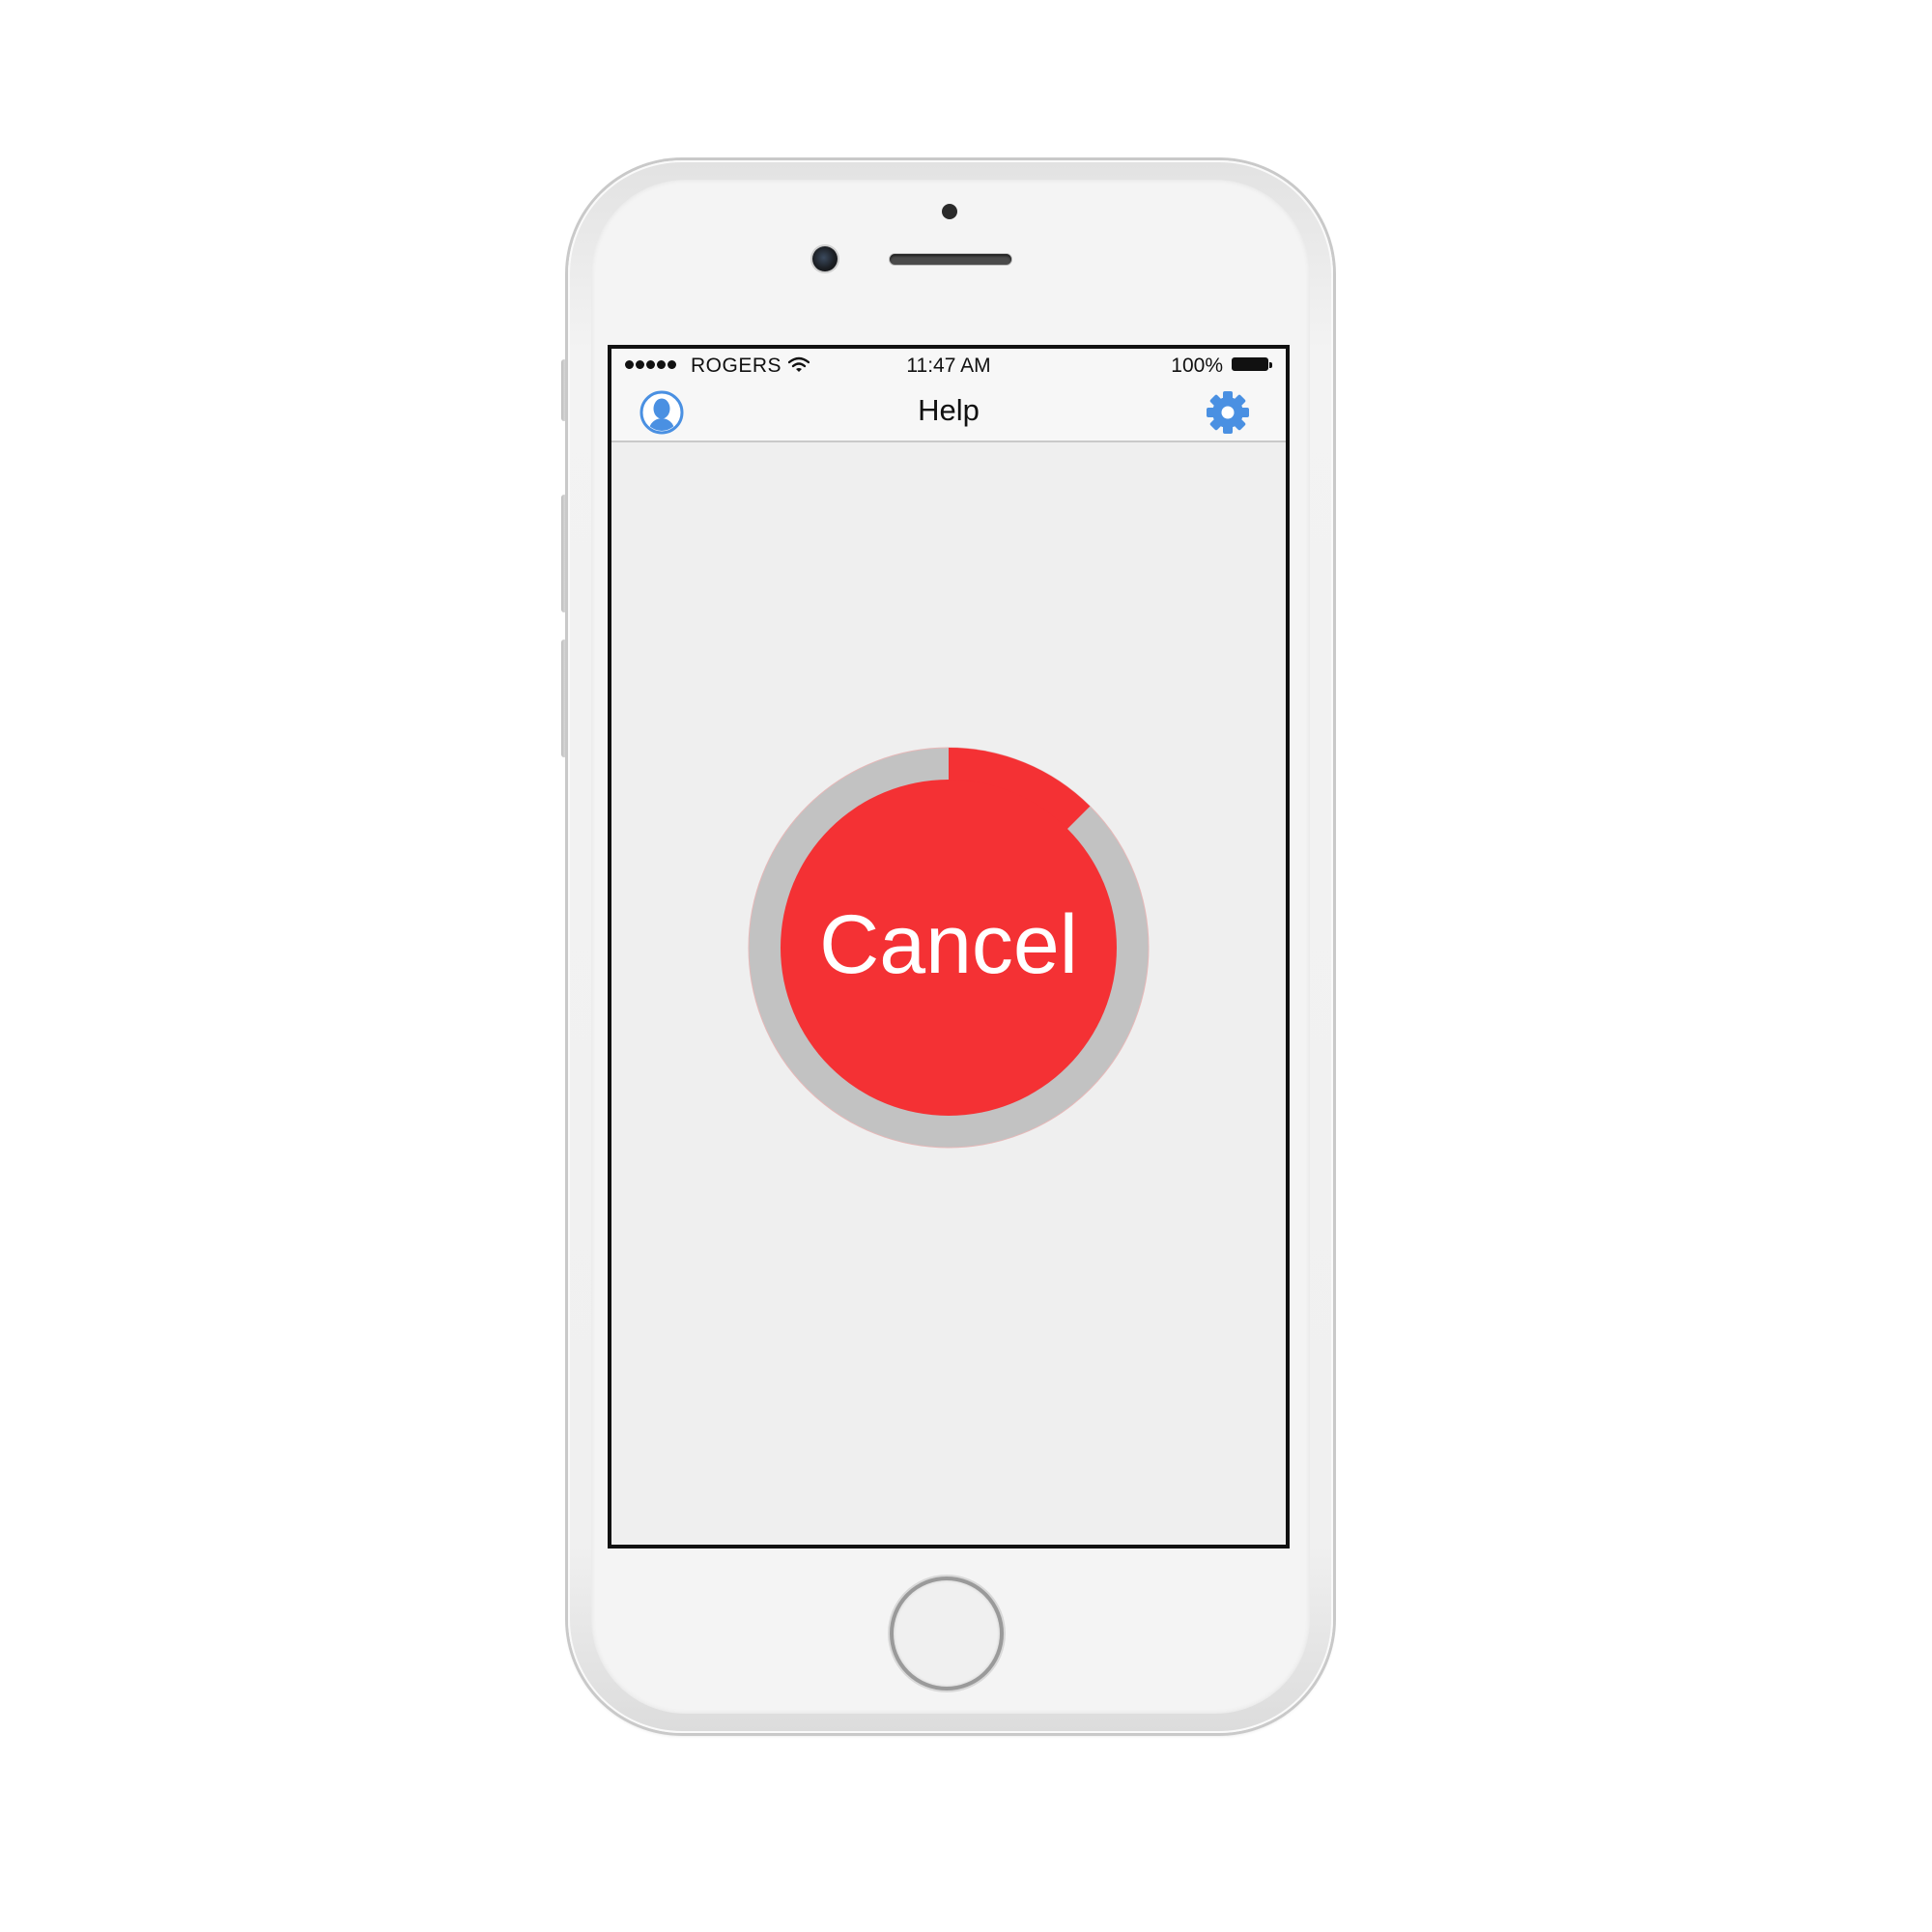 The width and height of the screenshot is (1932, 1932). Describe the element at coordinates (564, 390) in the screenshot. I see `mute-switch` at that location.